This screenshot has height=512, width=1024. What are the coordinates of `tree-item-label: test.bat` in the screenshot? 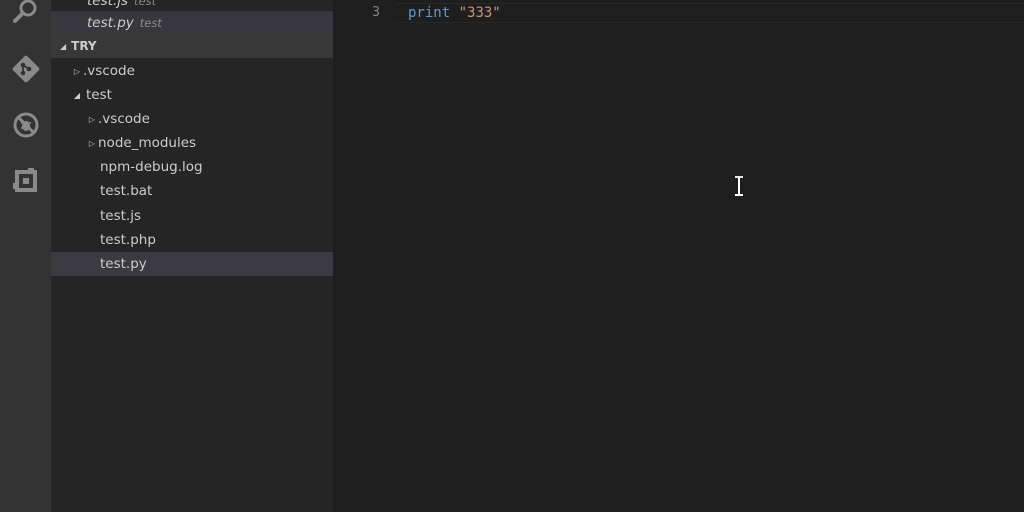 It's located at (126, 191).